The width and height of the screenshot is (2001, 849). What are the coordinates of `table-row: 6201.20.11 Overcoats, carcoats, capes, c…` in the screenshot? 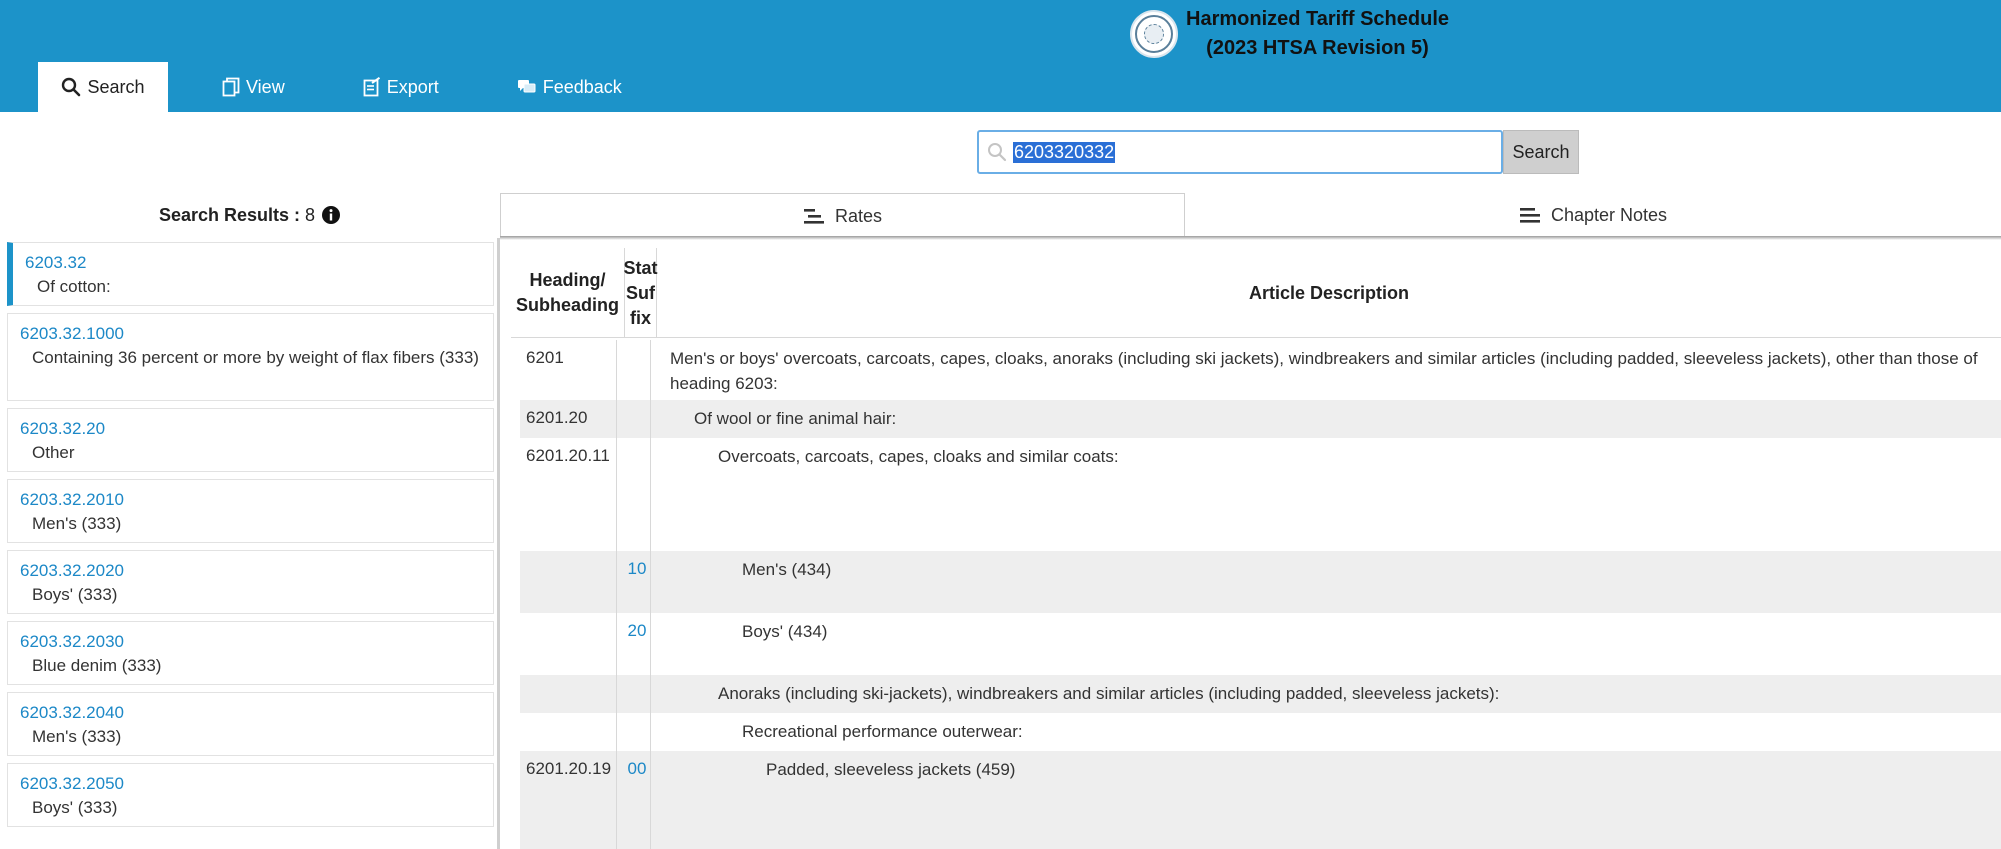 It's located at (1260, 494).